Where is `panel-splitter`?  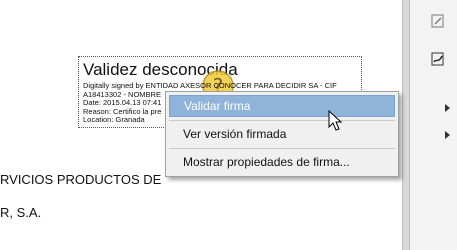 panel-splitter is located at coordinates (406, 125).